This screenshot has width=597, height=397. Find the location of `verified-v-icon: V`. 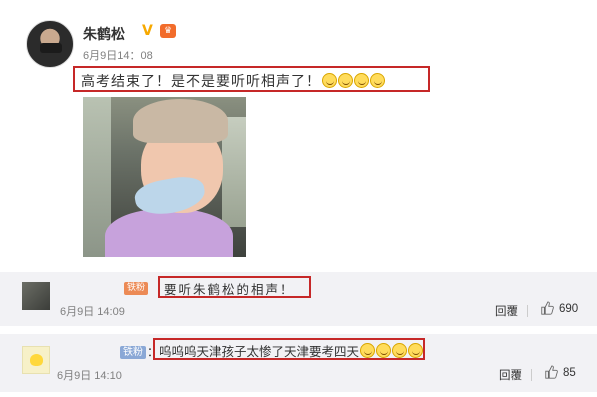

verified-v-icon: V is located at coordinates (147, 31).